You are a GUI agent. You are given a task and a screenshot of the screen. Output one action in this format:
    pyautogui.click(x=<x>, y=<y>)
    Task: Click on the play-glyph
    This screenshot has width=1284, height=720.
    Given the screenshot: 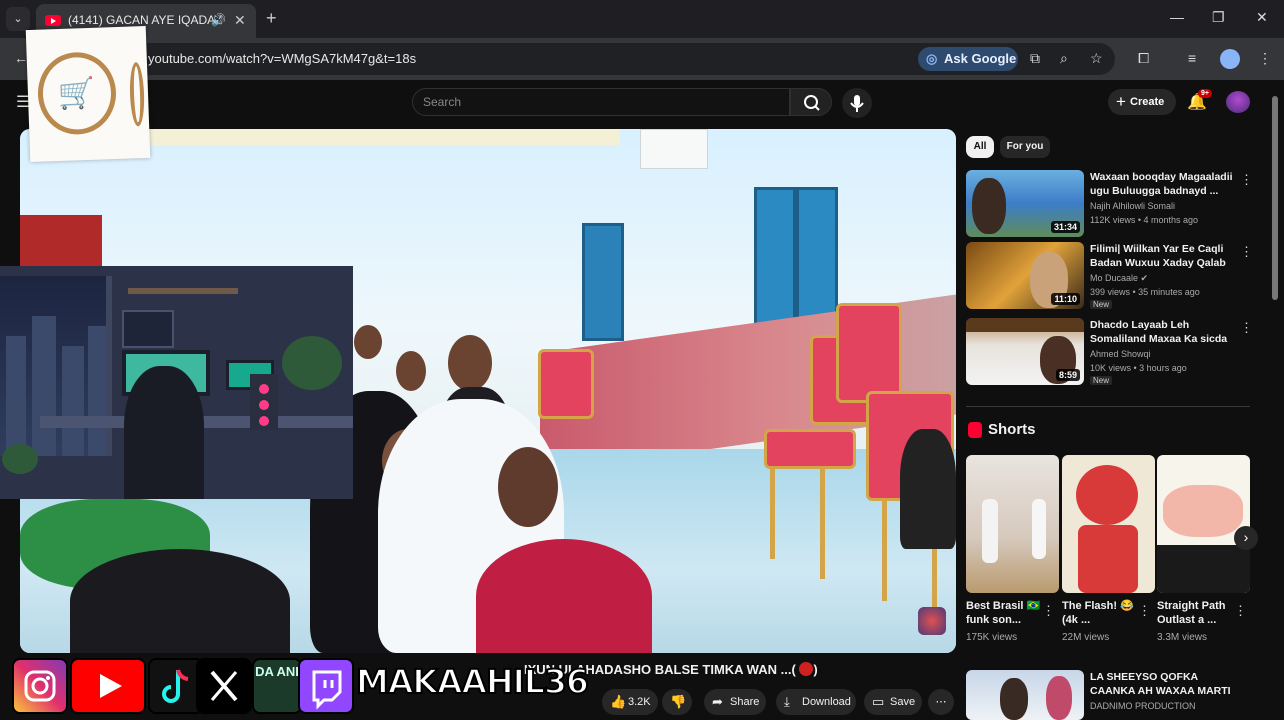 What is the action you would take?
    pyautogui.click(x=111, y=686)
    